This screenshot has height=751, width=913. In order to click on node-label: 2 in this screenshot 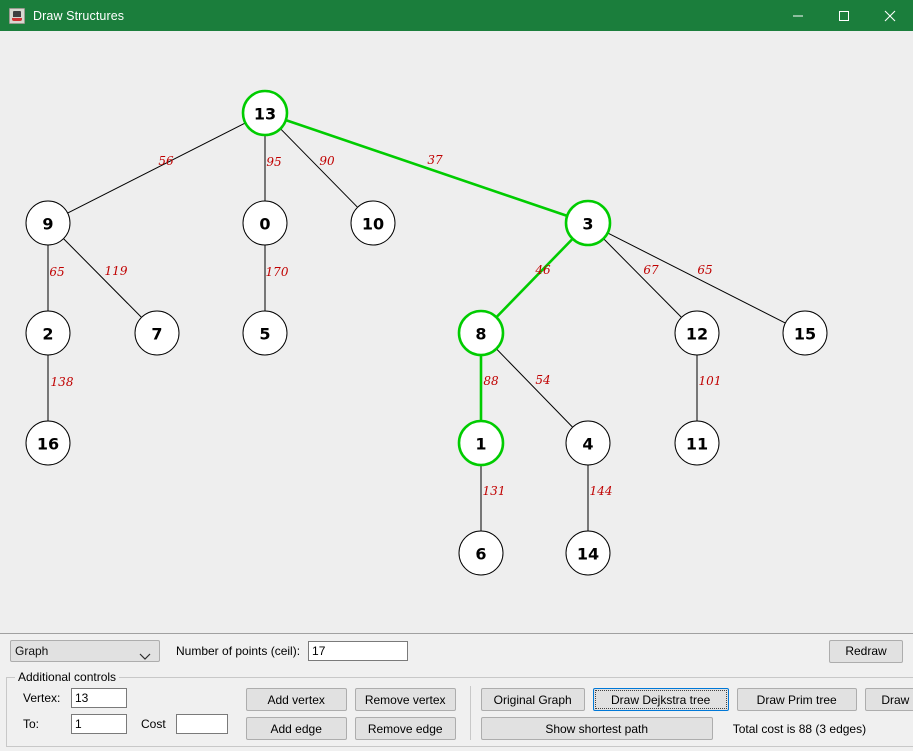, I will do `click(47, 334)`.